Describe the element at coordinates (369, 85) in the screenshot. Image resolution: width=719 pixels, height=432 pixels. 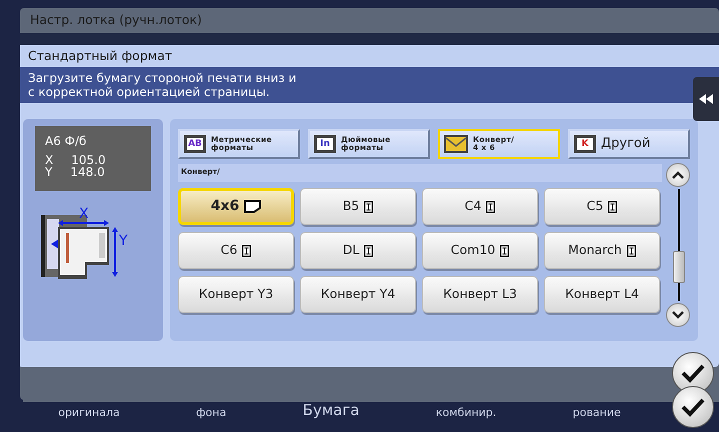
I see `instruction-message: Загрузите бумагу стороной печати вниз и с корректной ориентацией страницы.` at that location.